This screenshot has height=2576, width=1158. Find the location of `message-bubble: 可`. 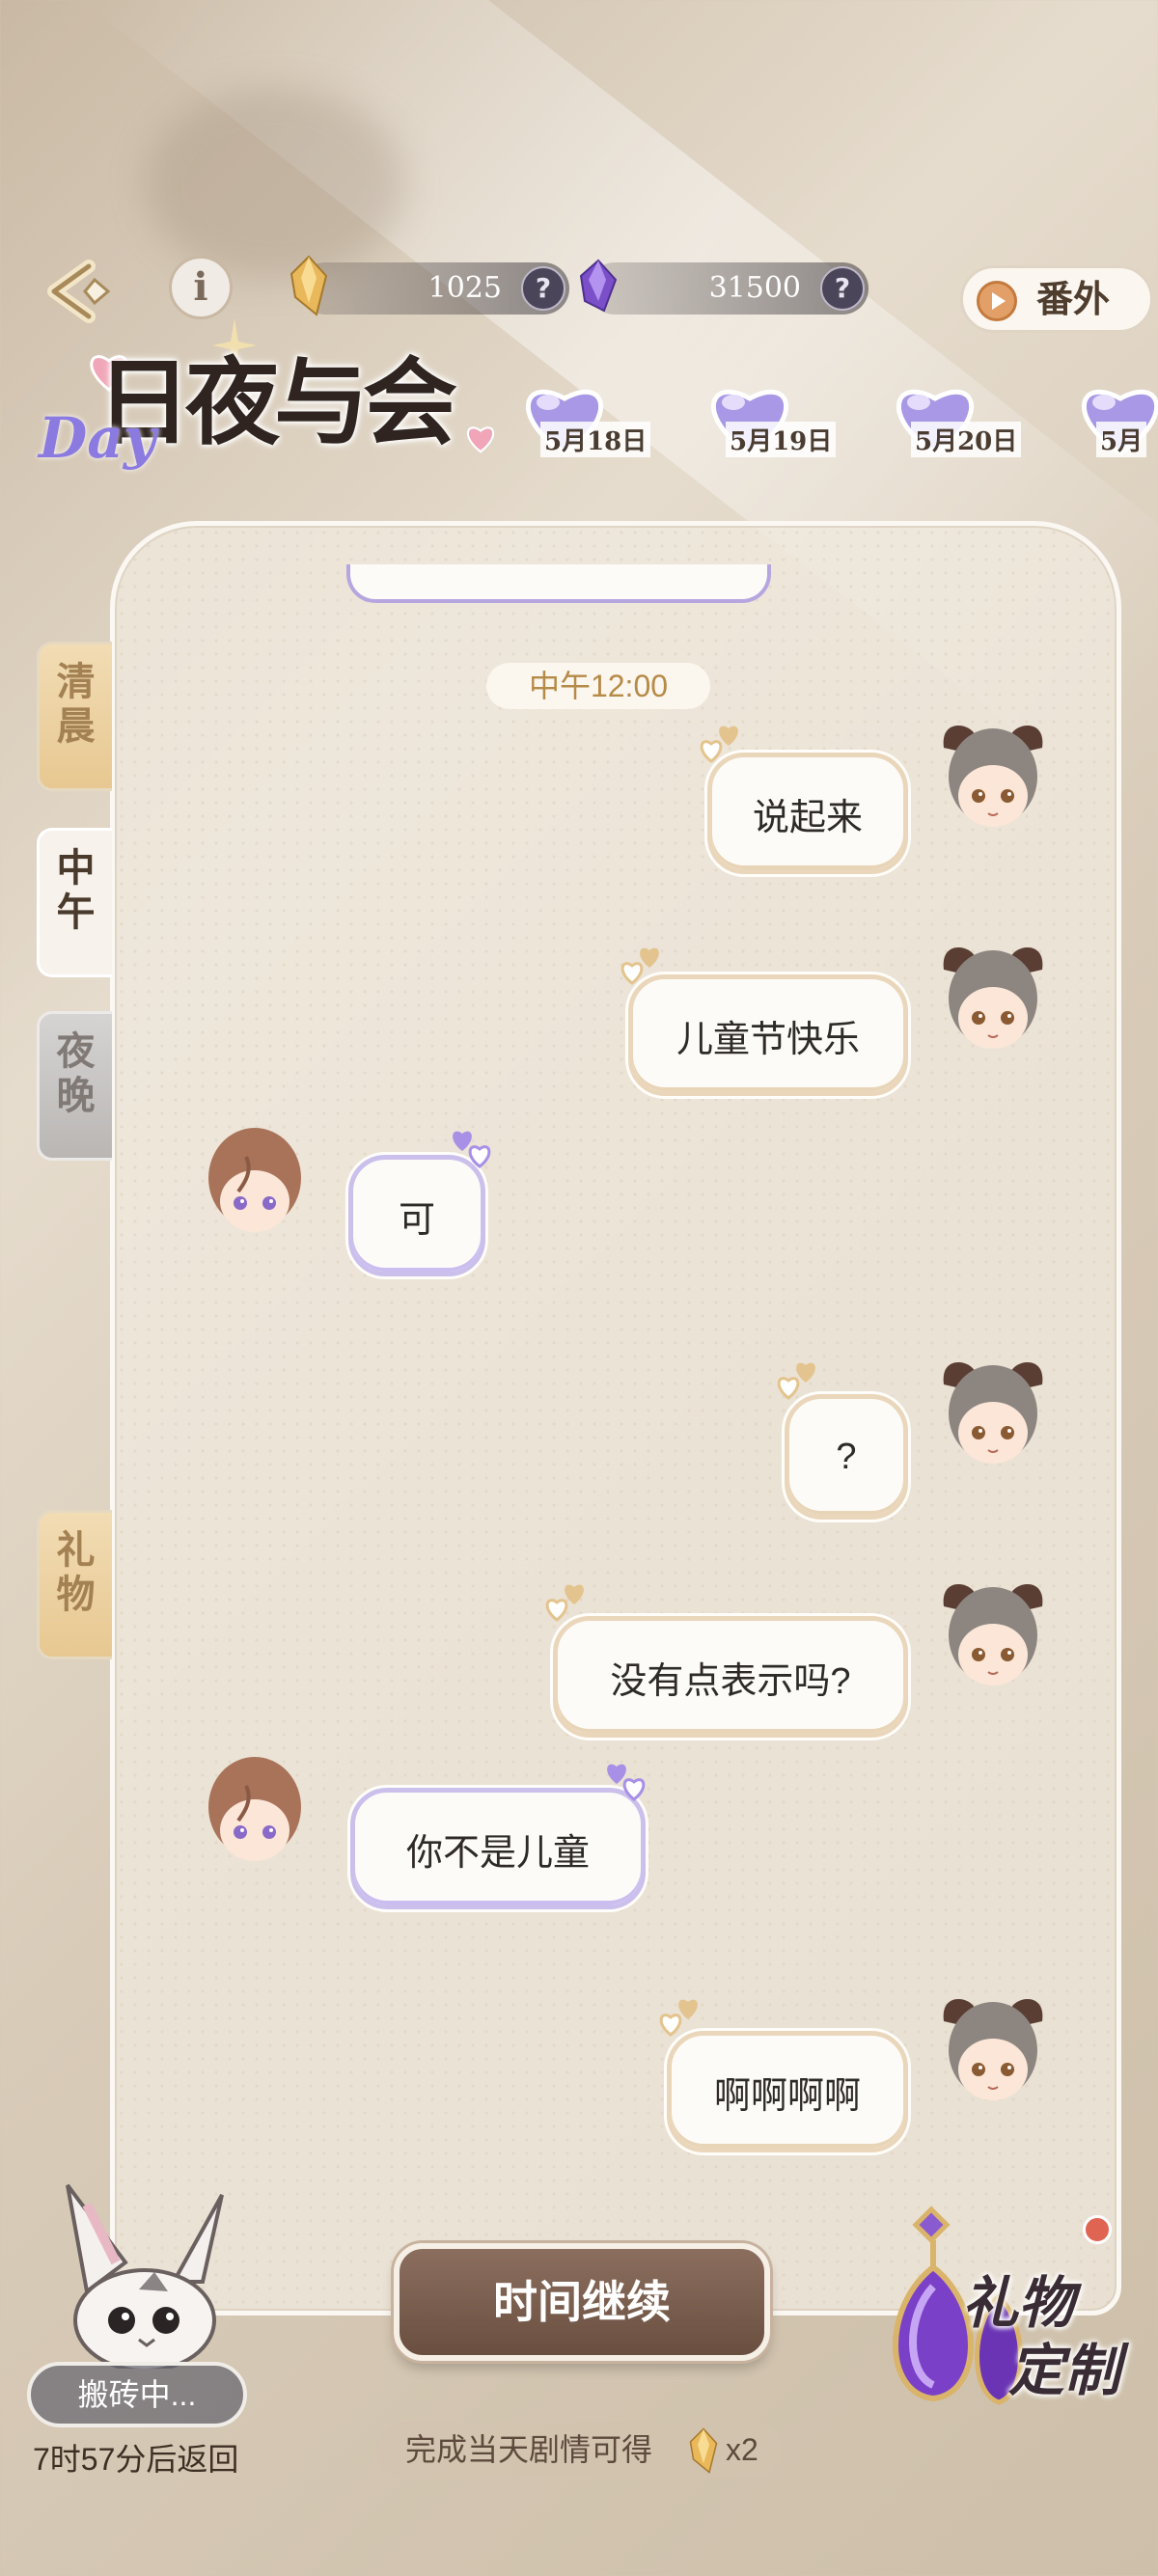

message-bubble: 可 is located at coordinates (416, 1216).